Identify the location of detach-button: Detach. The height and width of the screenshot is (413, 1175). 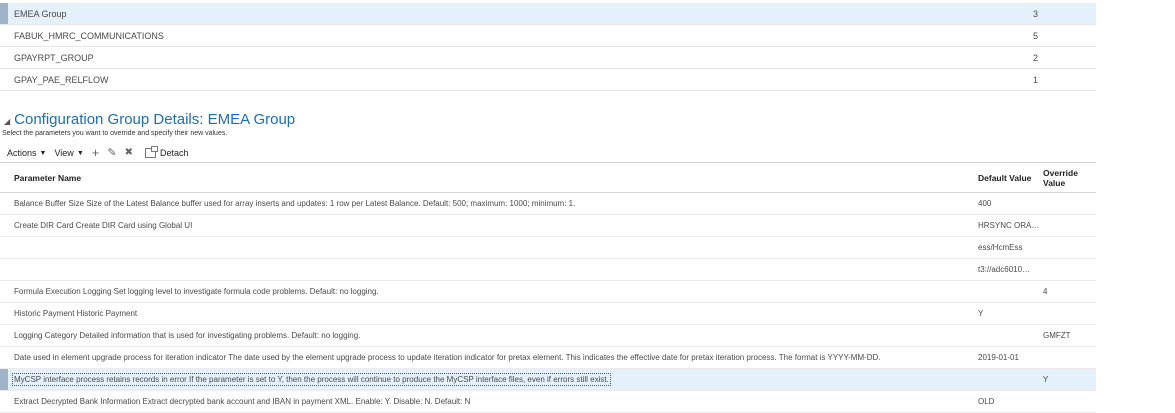
(166, 152).